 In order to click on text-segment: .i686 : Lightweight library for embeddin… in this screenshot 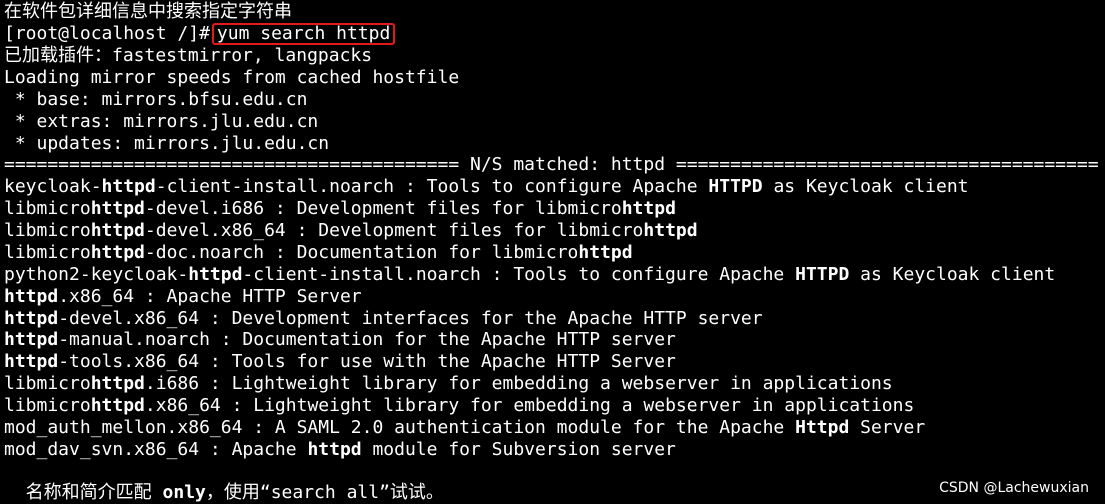, I will do `click(518, 383)`.